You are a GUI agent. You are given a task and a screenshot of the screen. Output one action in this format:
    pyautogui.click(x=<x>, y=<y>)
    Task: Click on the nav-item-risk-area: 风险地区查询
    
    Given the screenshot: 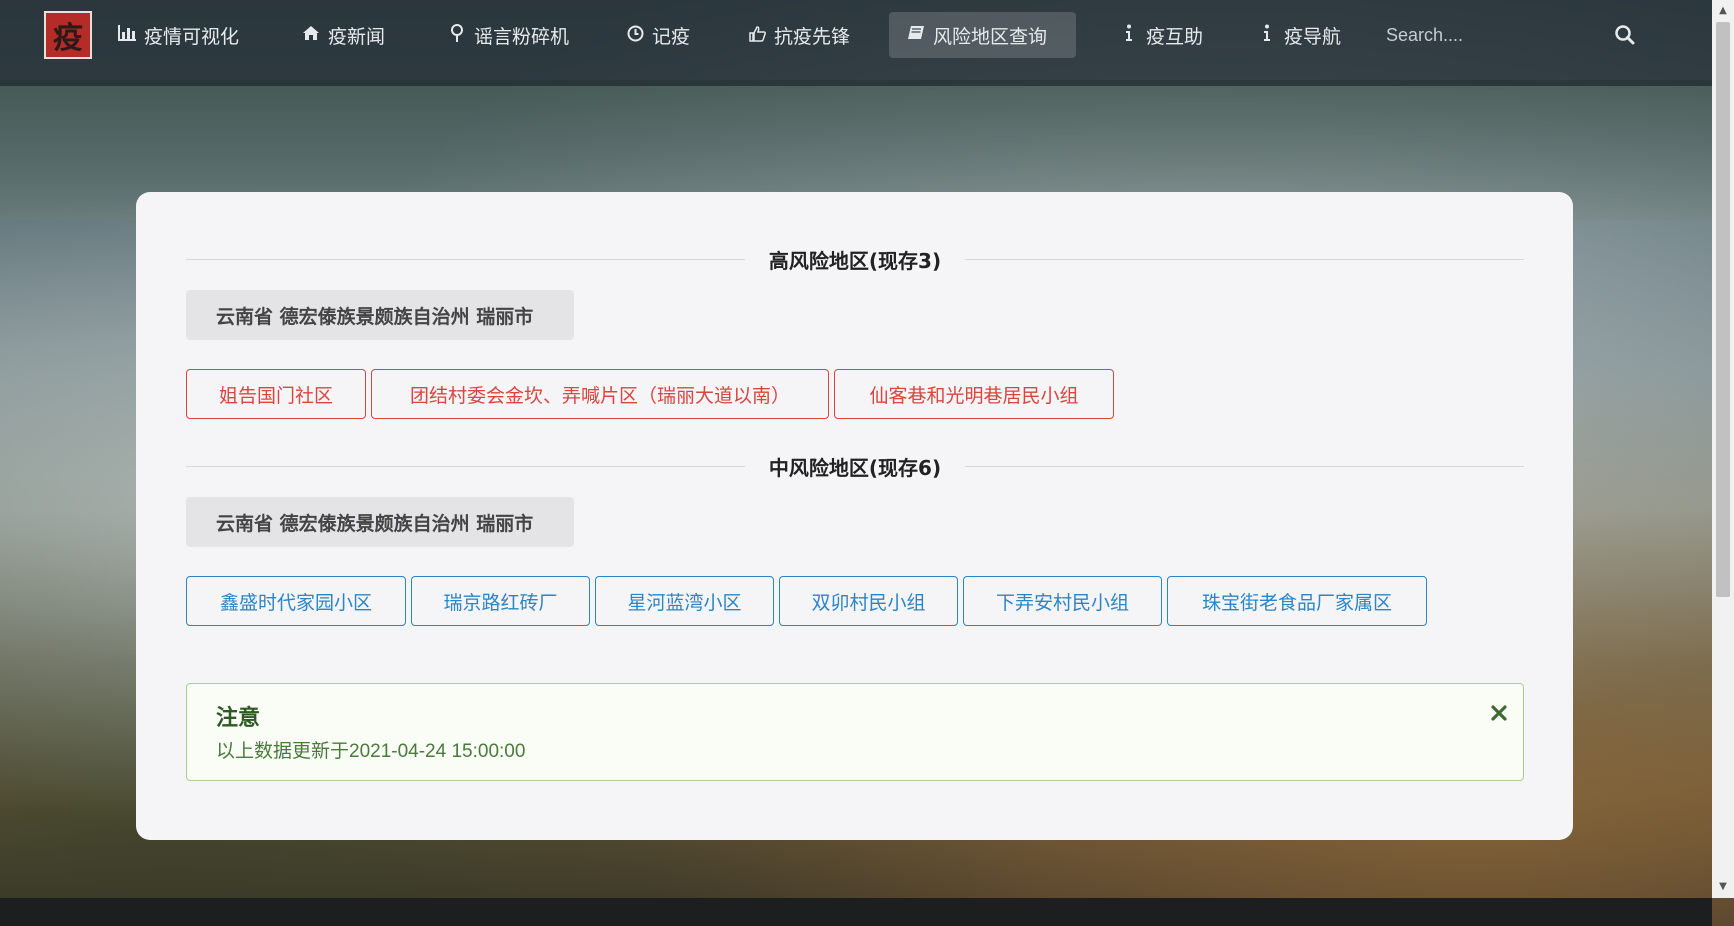 What is the action you would take?
    pyautogui.click(x=982, y=35)
    